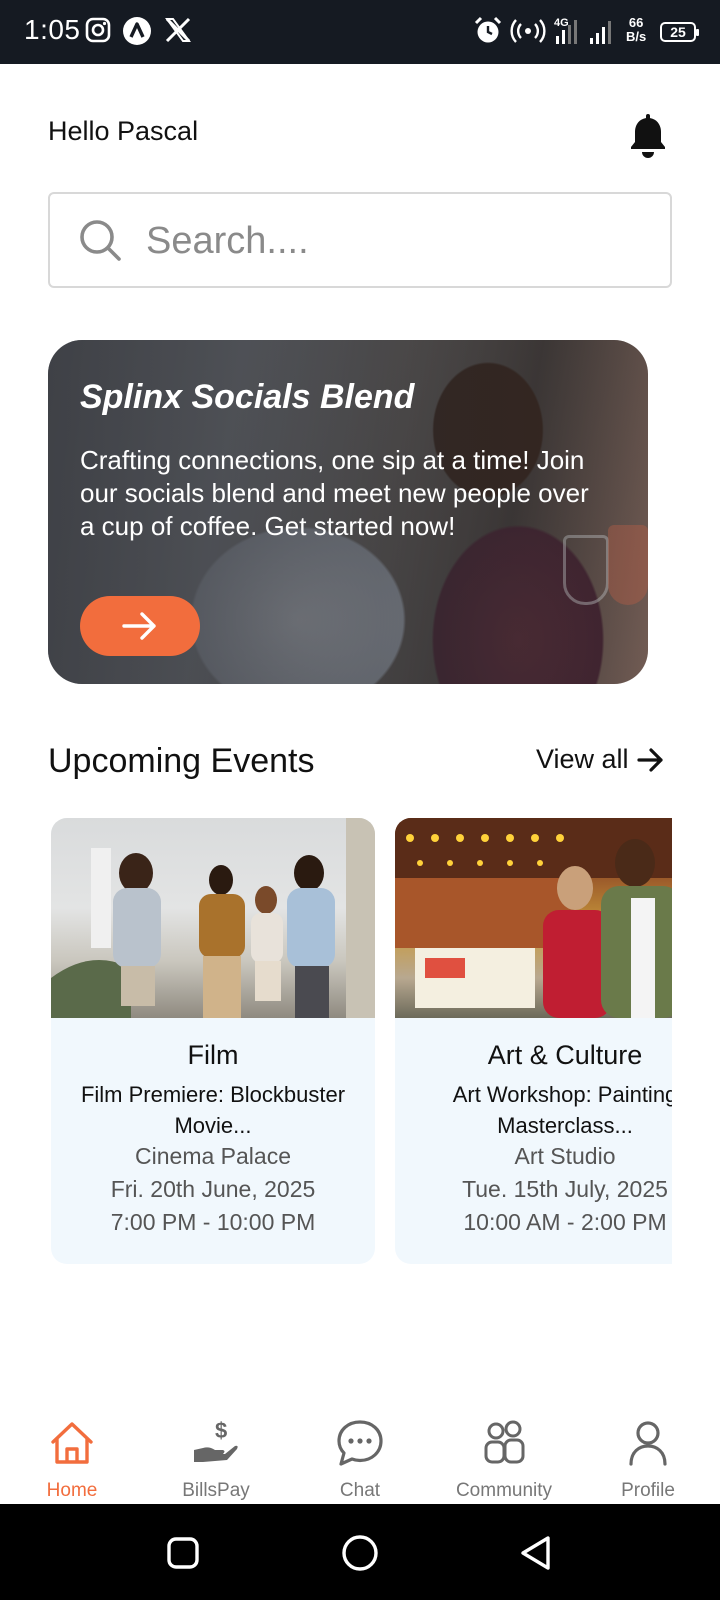  I want to click on app-a-icon, so click(137, 31).